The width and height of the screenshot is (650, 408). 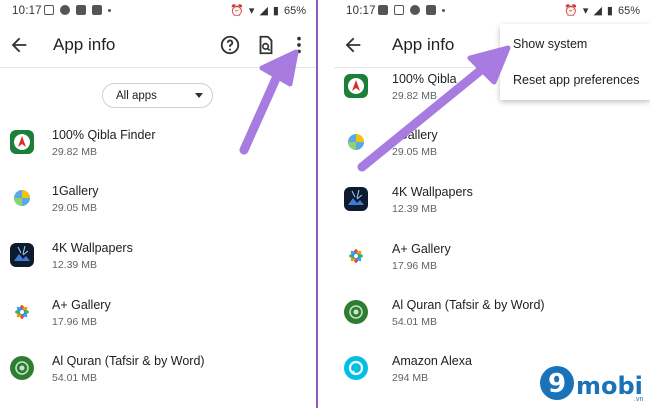 I want to click on logo-digit: 9, so click(x=557, y=384).